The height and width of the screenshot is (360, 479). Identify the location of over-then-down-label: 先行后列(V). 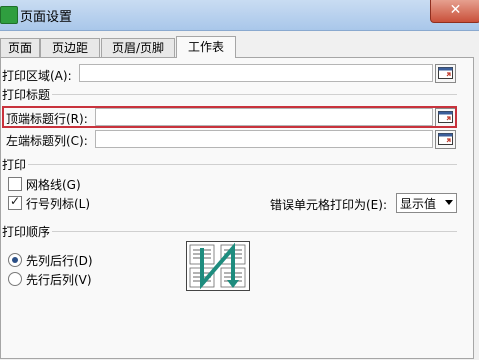
(59, 280).